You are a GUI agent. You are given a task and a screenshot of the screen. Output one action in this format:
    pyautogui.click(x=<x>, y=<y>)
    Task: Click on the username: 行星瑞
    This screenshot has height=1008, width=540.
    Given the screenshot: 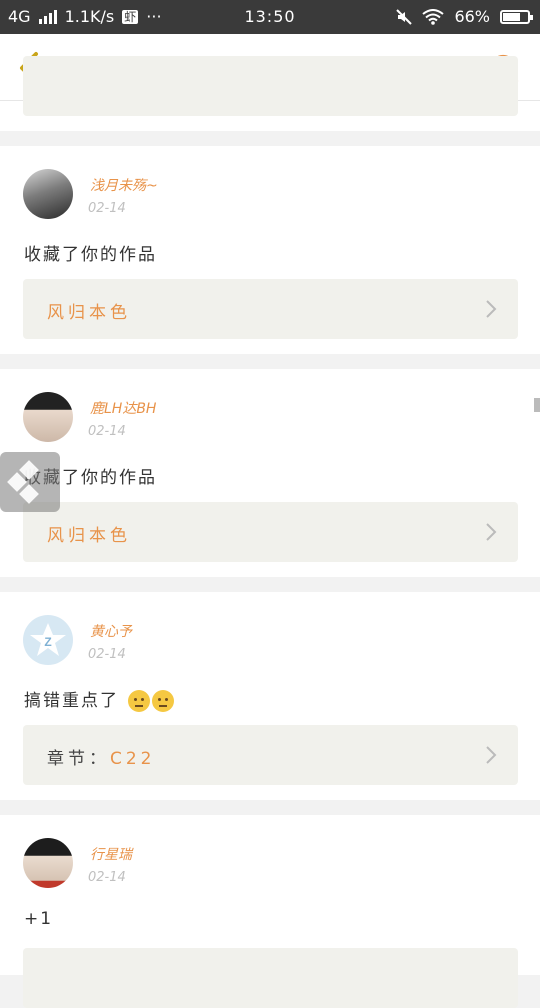 What is the action you would take?
    pyautogui.click(x=111, y=854)
    